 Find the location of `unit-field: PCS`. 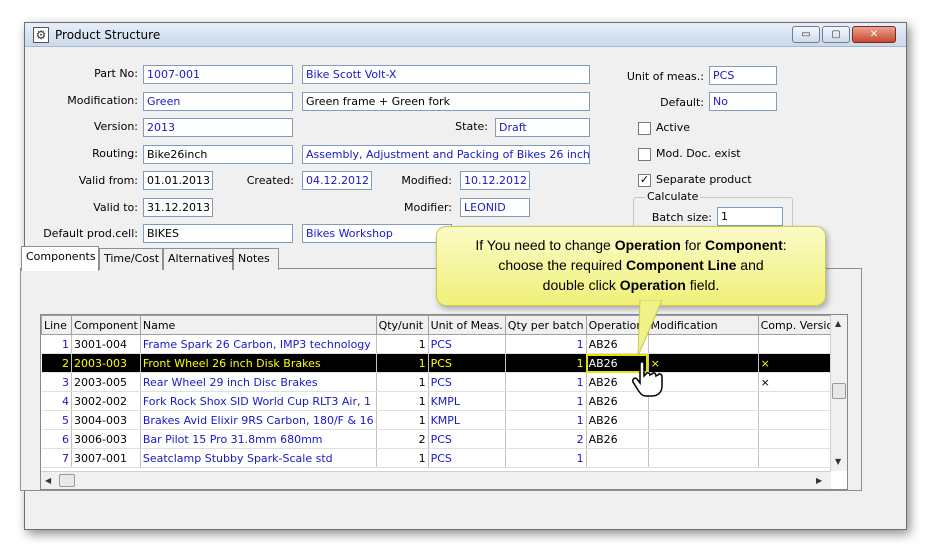

unit-field: PCS is located at coordinates (743, 75).